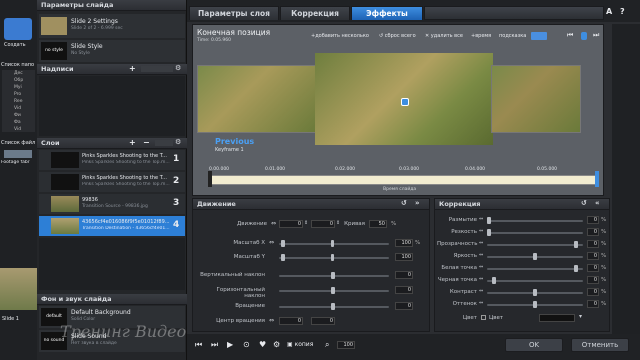 The width and height of the screenshot is (640, 360). I want to click on center-arrows-icon: ⇔, so click(271, 320).